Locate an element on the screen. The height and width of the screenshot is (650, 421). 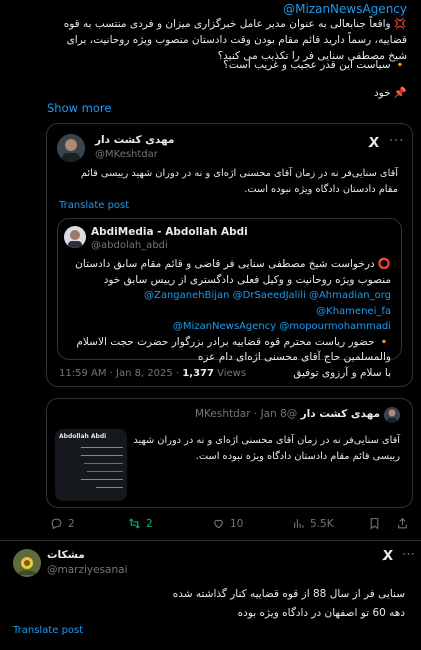
bookmark-button is located at coordinates (374, 523).